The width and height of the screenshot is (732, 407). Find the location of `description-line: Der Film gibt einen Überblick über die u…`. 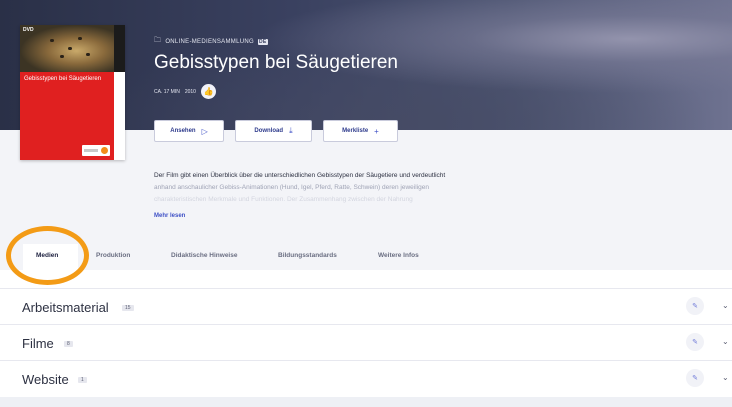

description-line: Der Film gibt einen Überblick über die u… is located at coordinates (300, 175).